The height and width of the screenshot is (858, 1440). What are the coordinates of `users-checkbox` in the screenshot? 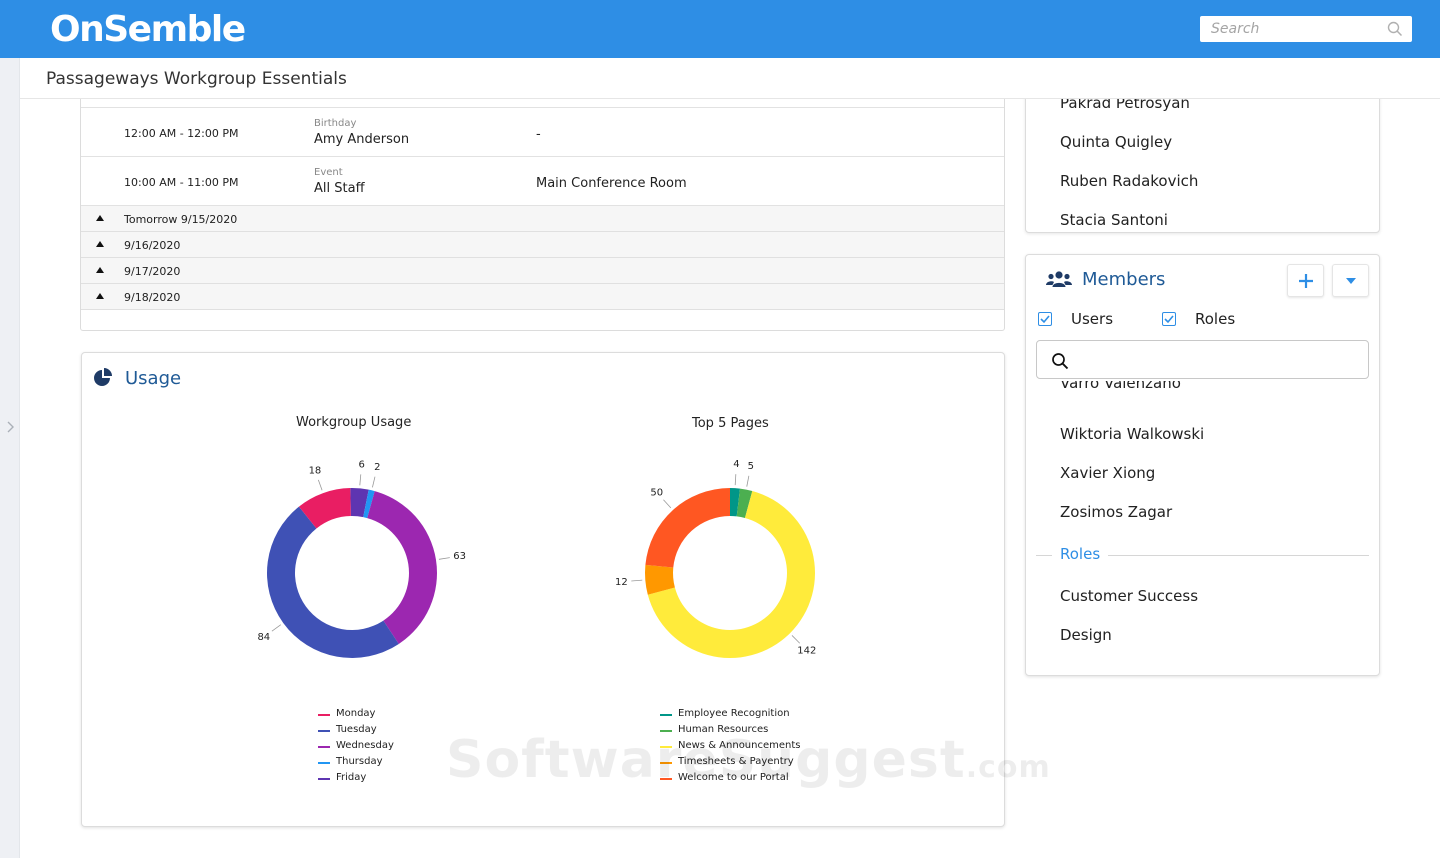 It's located at (1045, 319).